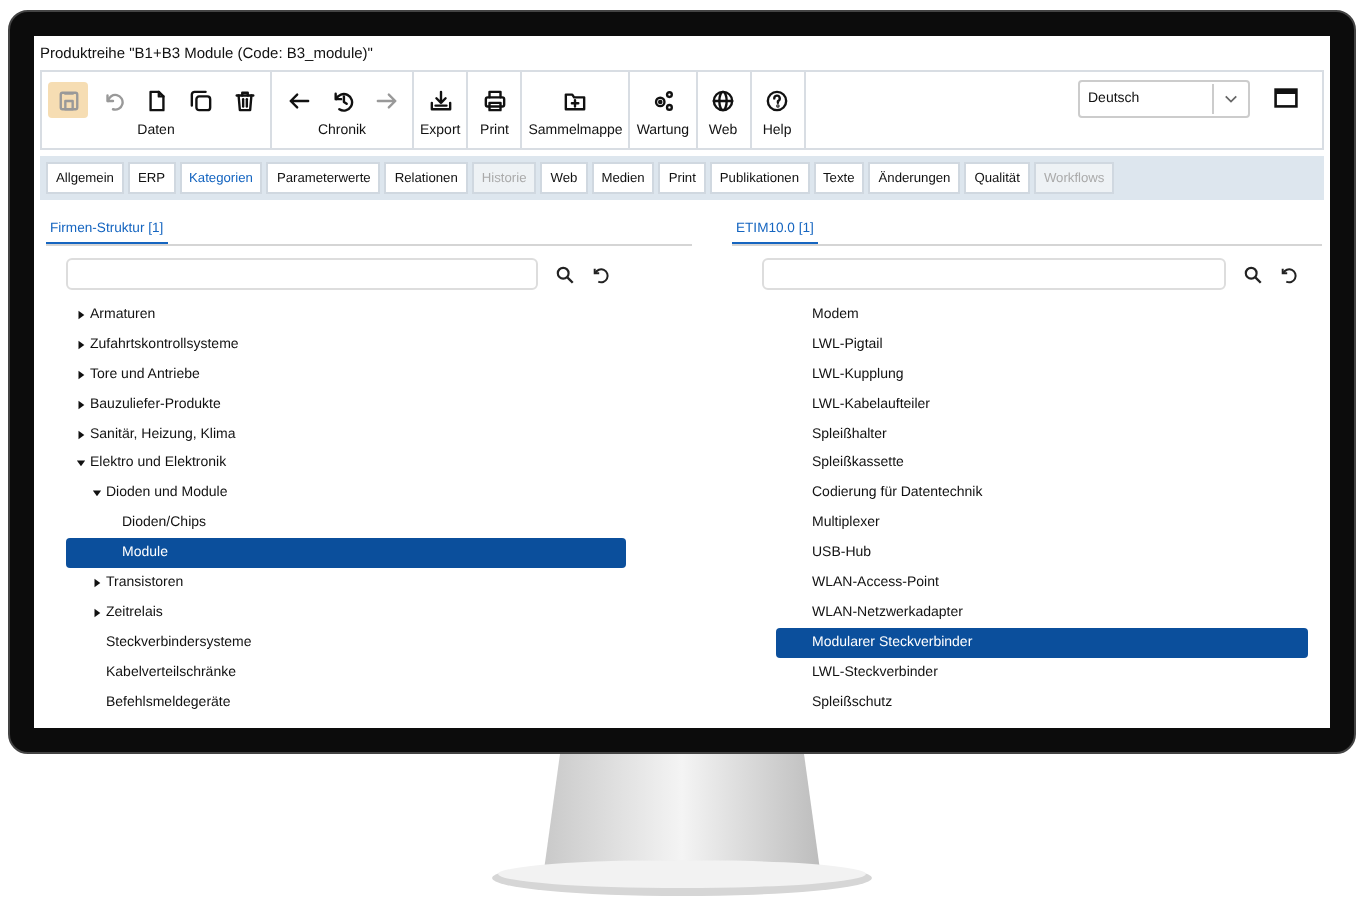 This screenshot has width=1364, height=900. Describe the element at coordinates (244, 100) in the screenshot. I see `trash-icon` at that location.